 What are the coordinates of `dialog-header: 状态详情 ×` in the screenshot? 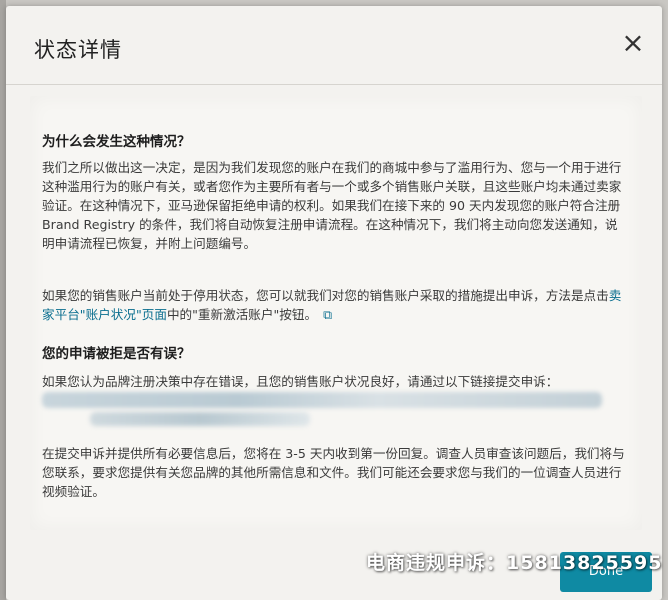 It's located at (334, 45).